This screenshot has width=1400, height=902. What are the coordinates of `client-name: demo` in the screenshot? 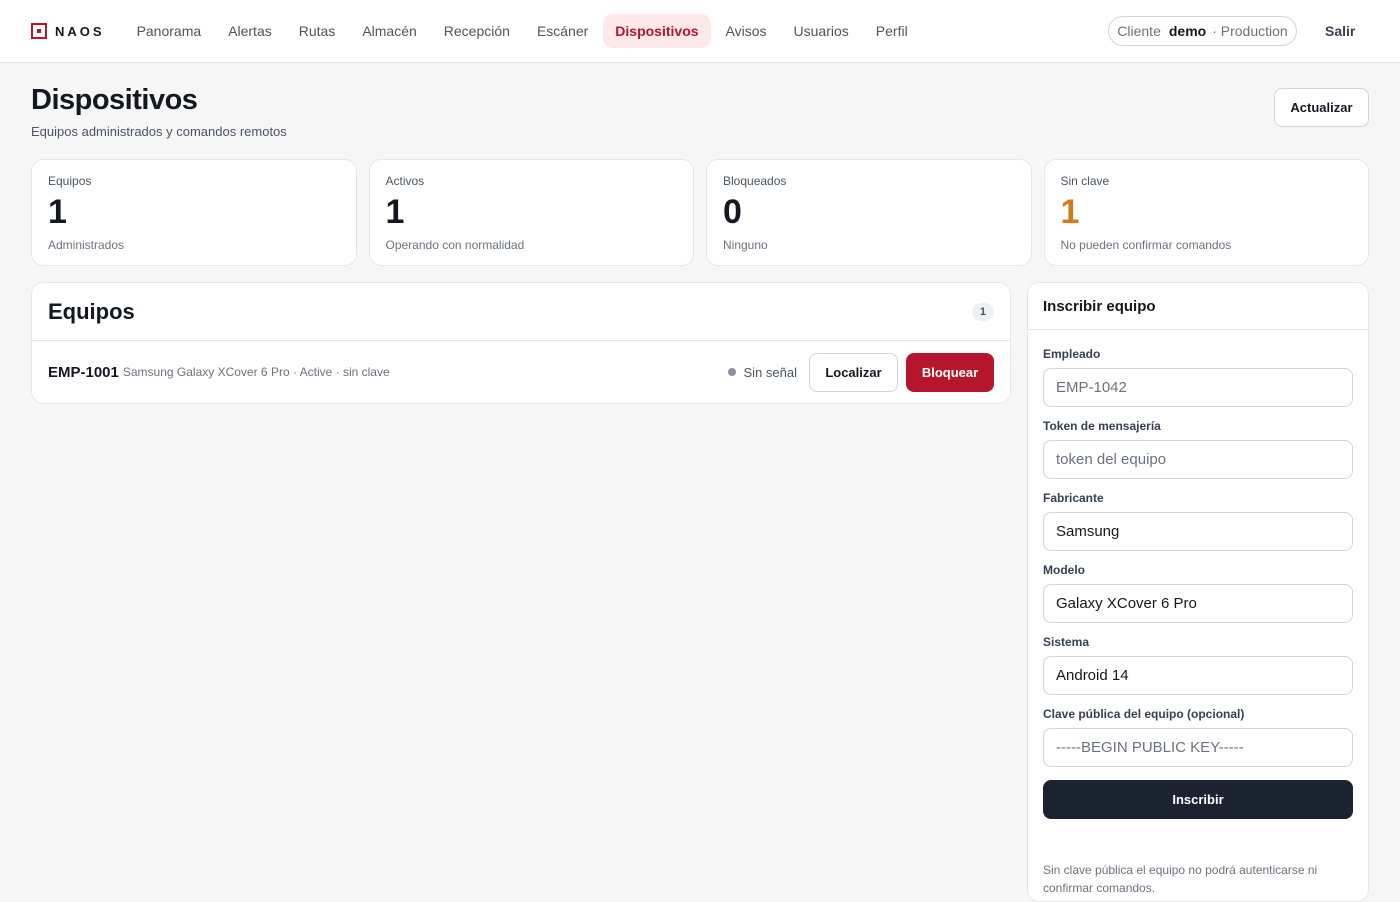 It's located at (1187, 31).